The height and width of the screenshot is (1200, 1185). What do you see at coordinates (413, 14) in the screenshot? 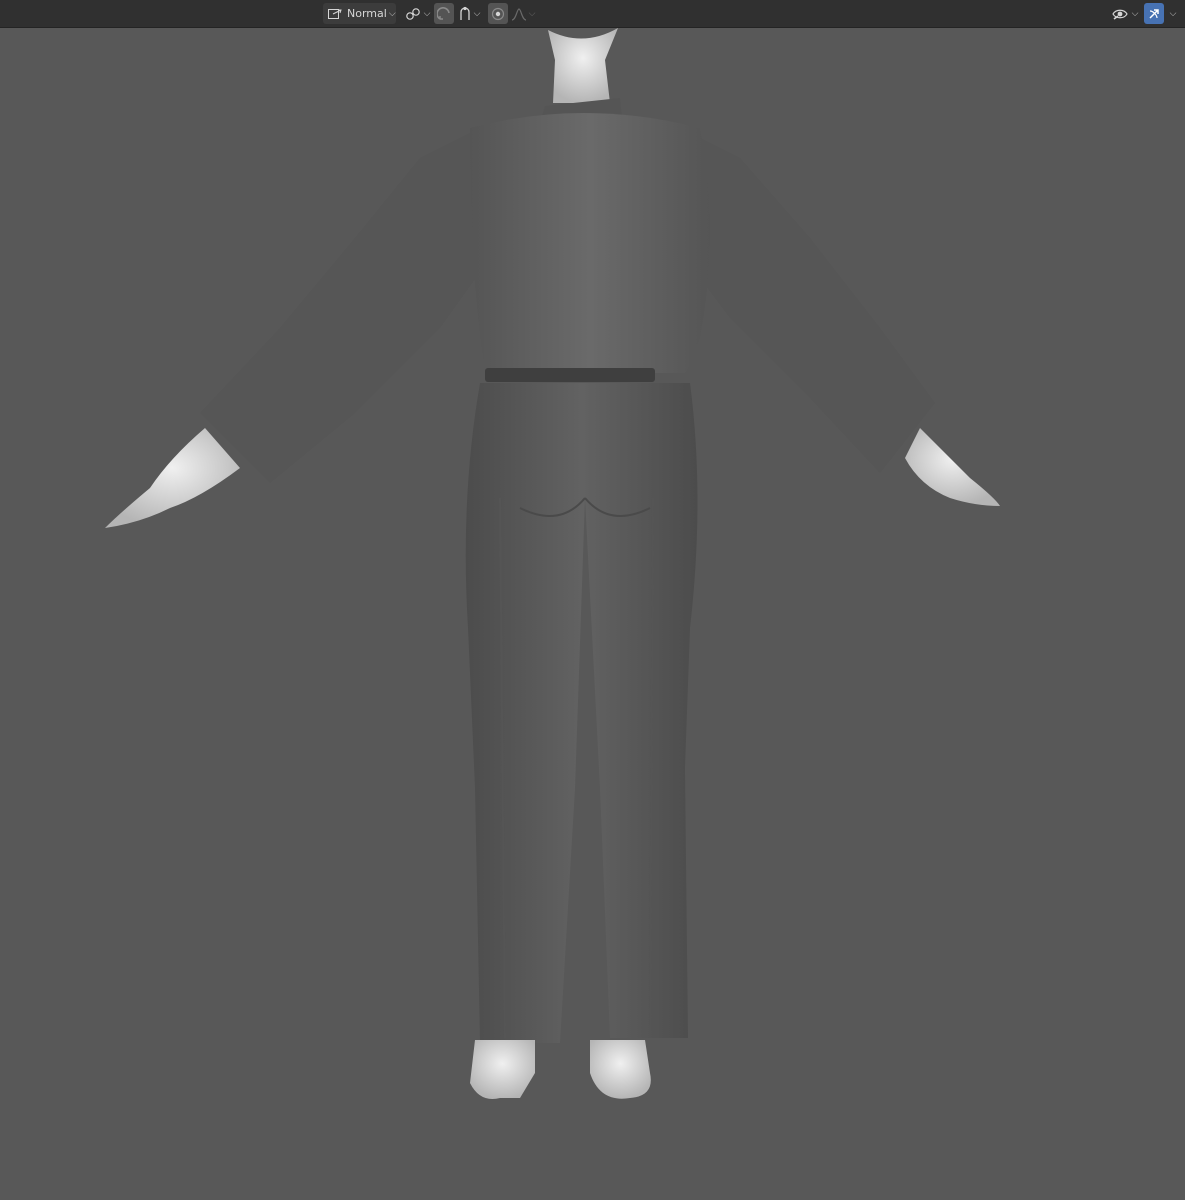
I see `pivot-point-icon` at bounding box center [413, 14].